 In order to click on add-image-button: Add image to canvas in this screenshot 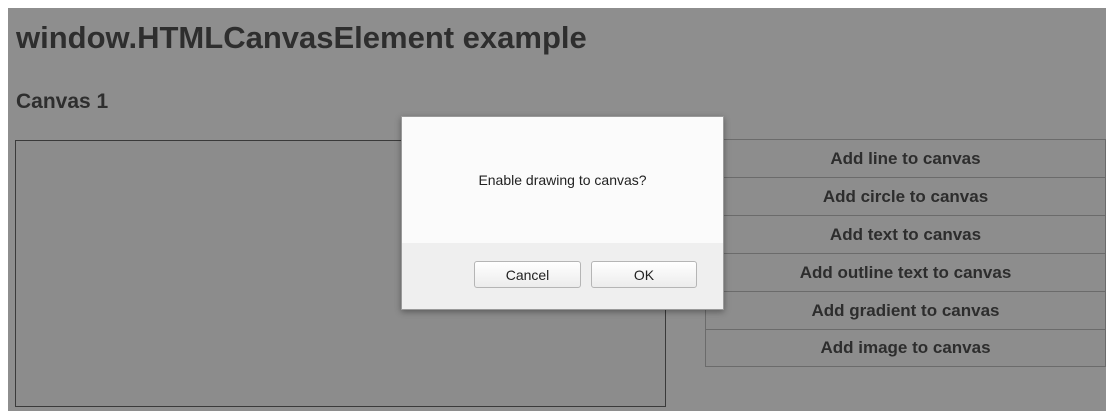, I will do `click(905, 348)`.